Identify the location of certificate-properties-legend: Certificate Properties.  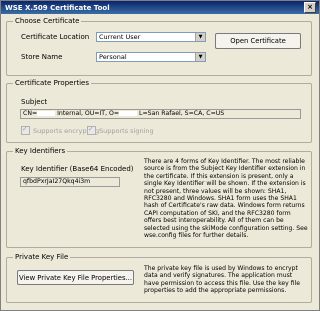
(52, 83).